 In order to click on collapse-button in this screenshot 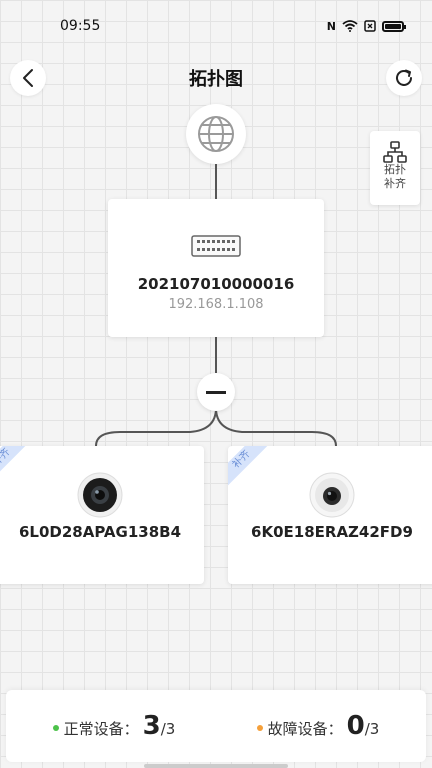, I will do `click(216, 392)`.